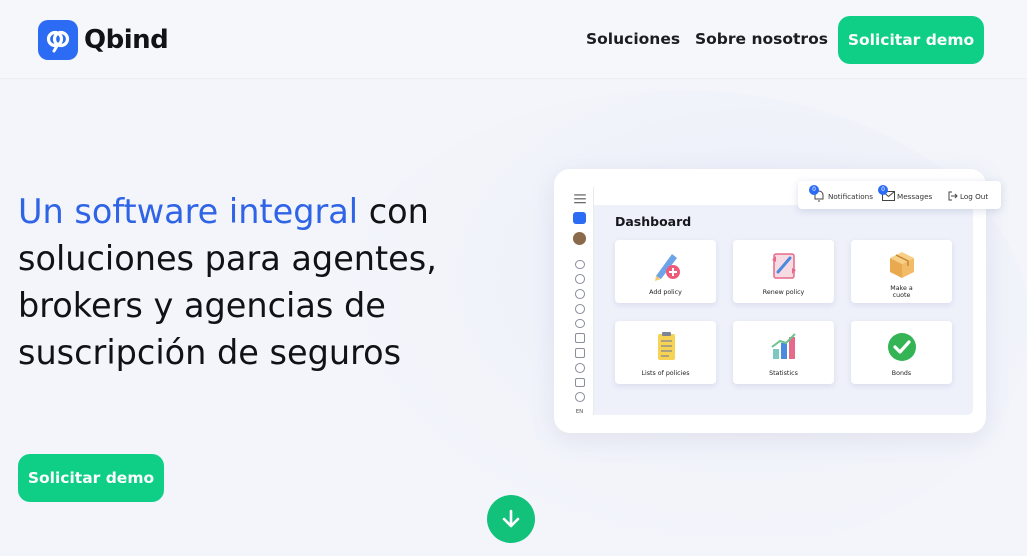 The image size is (1027, 556). Describe the element at coordinates (974, 196) in the screenshot. I see `logout-link: Log Out` at that location.